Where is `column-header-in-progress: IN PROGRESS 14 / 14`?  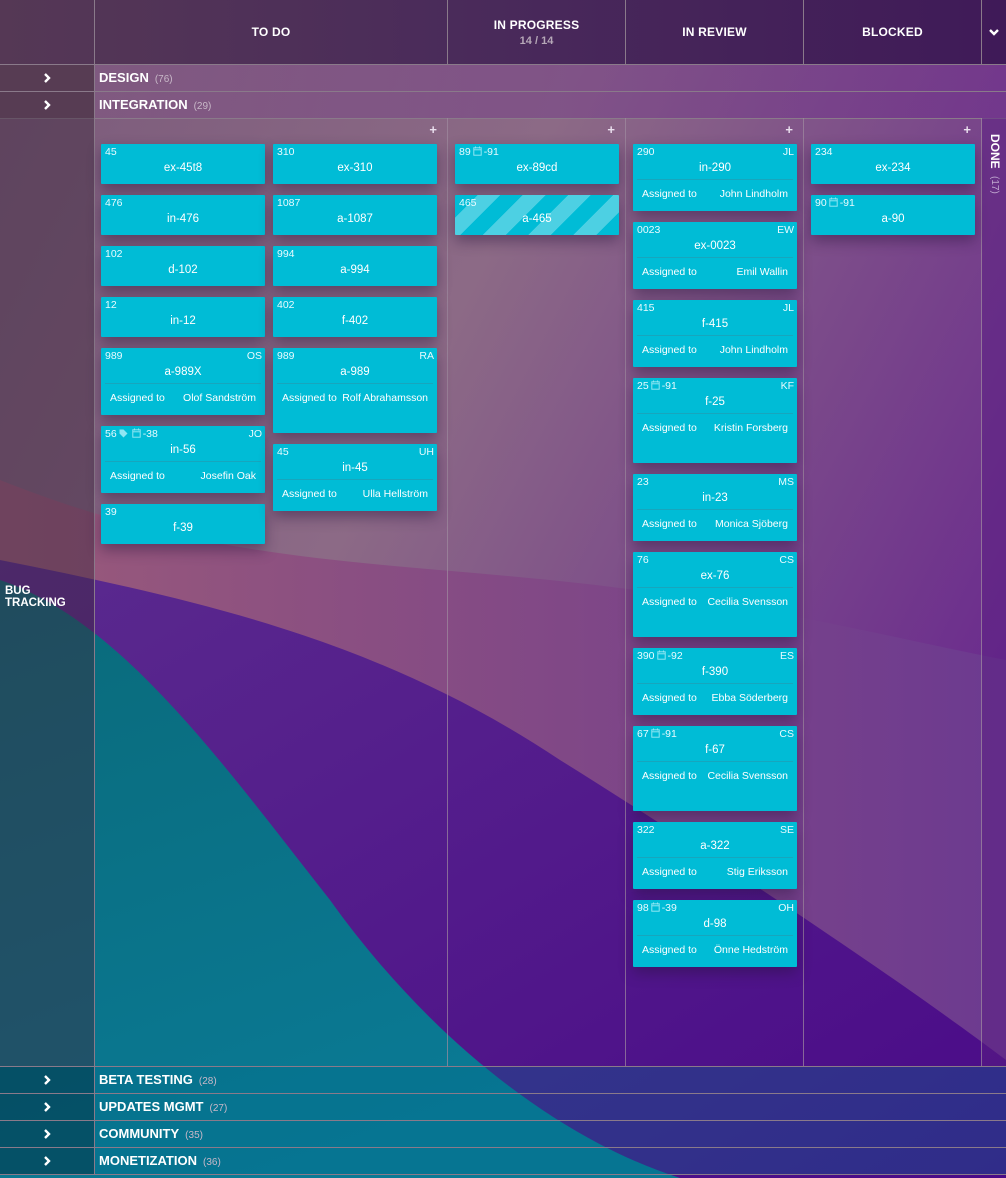 column-header-in-progress: IN PROGRESS 14 / 14 is located at coordinates (537, 32).